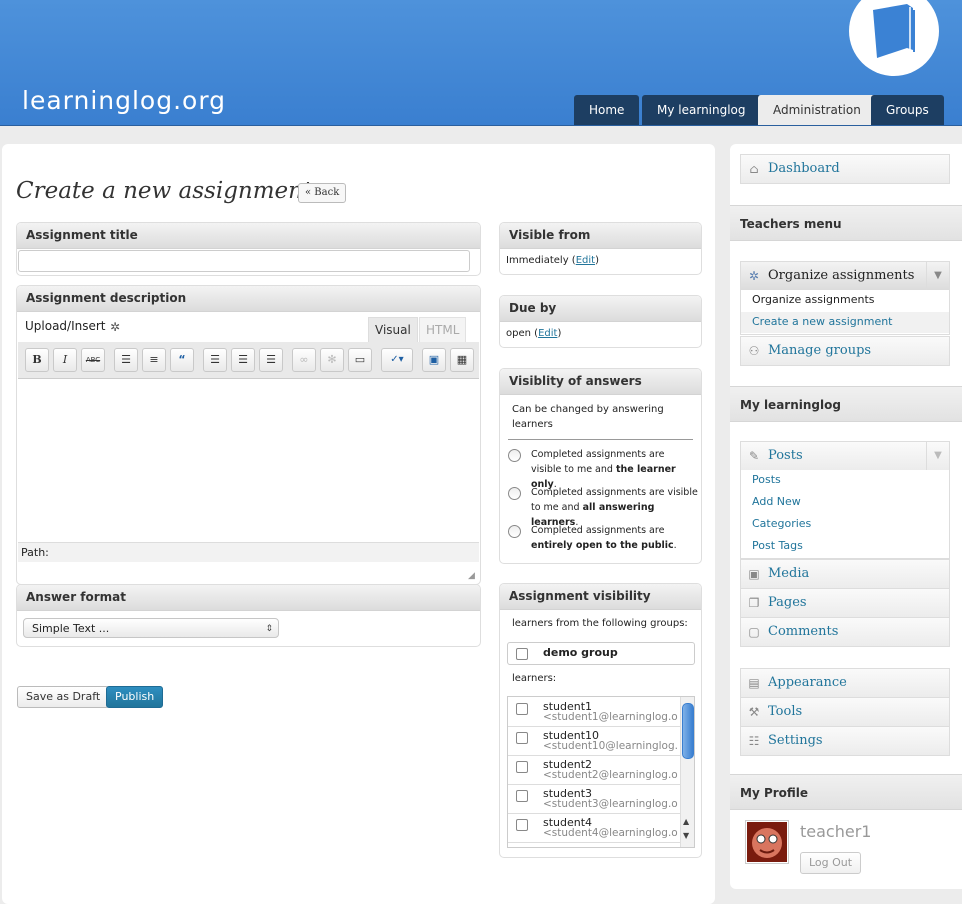  Describe the element at coordinates (473, 576) in the screenshot. I see `resize-handle-icon: ◢` at that location.